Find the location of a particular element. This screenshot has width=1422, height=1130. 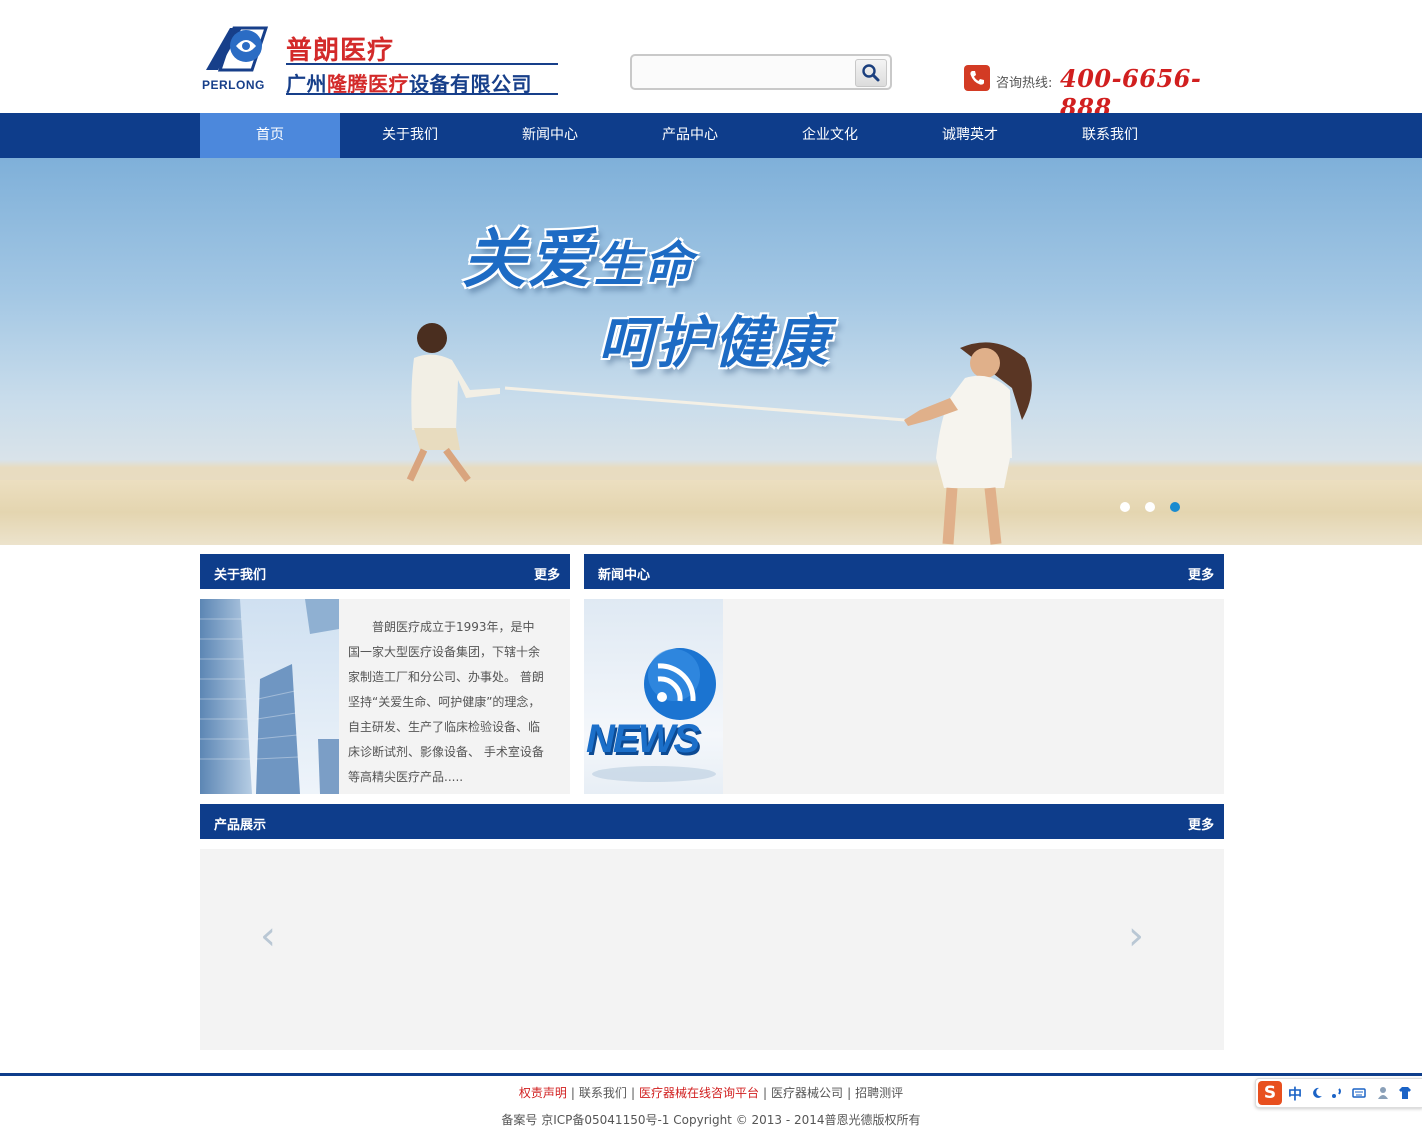

products-panel-header: 产品展示 更多 is located at coordinates (712, 821).